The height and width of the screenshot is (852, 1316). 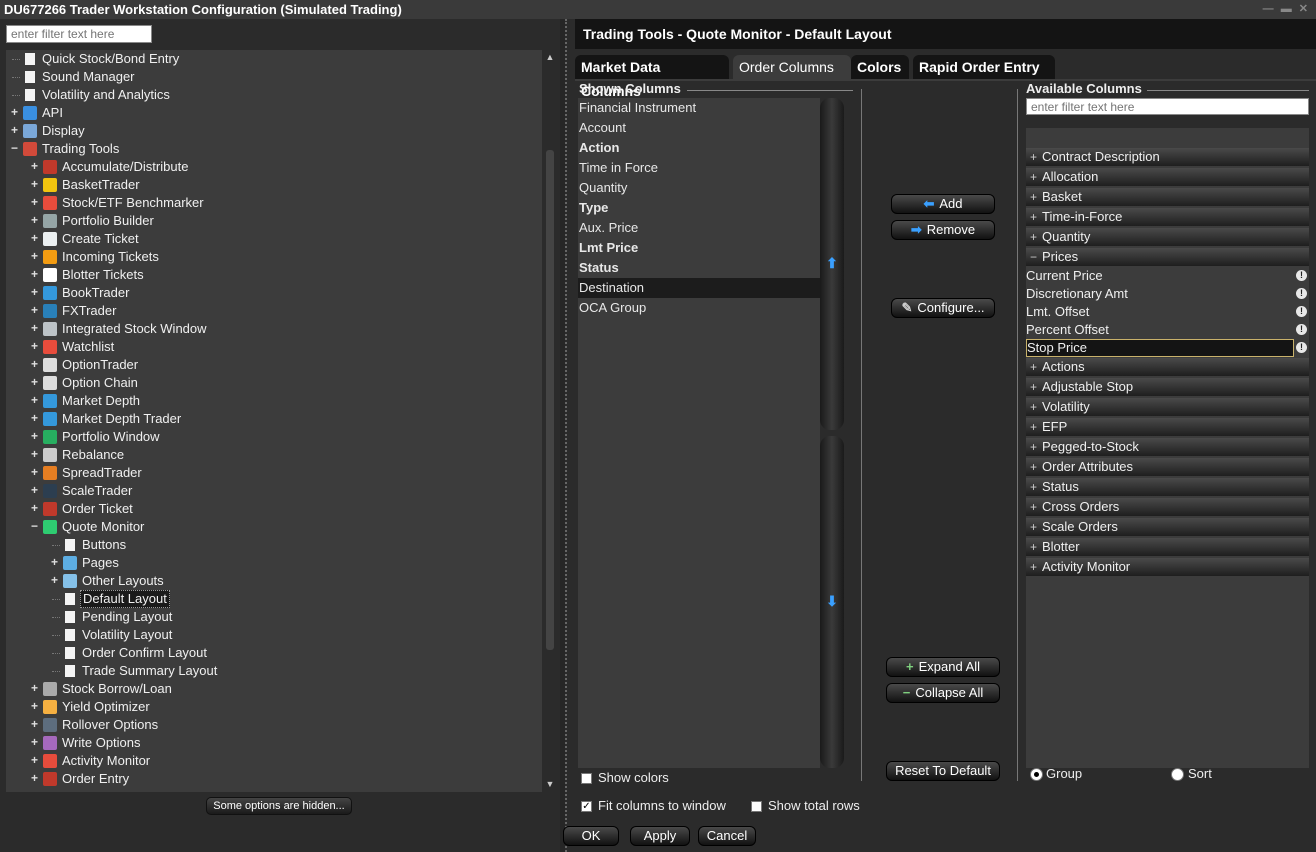 I want to click on tree-item: + Stock Borrow/Loan, so click(x=274, y=689).